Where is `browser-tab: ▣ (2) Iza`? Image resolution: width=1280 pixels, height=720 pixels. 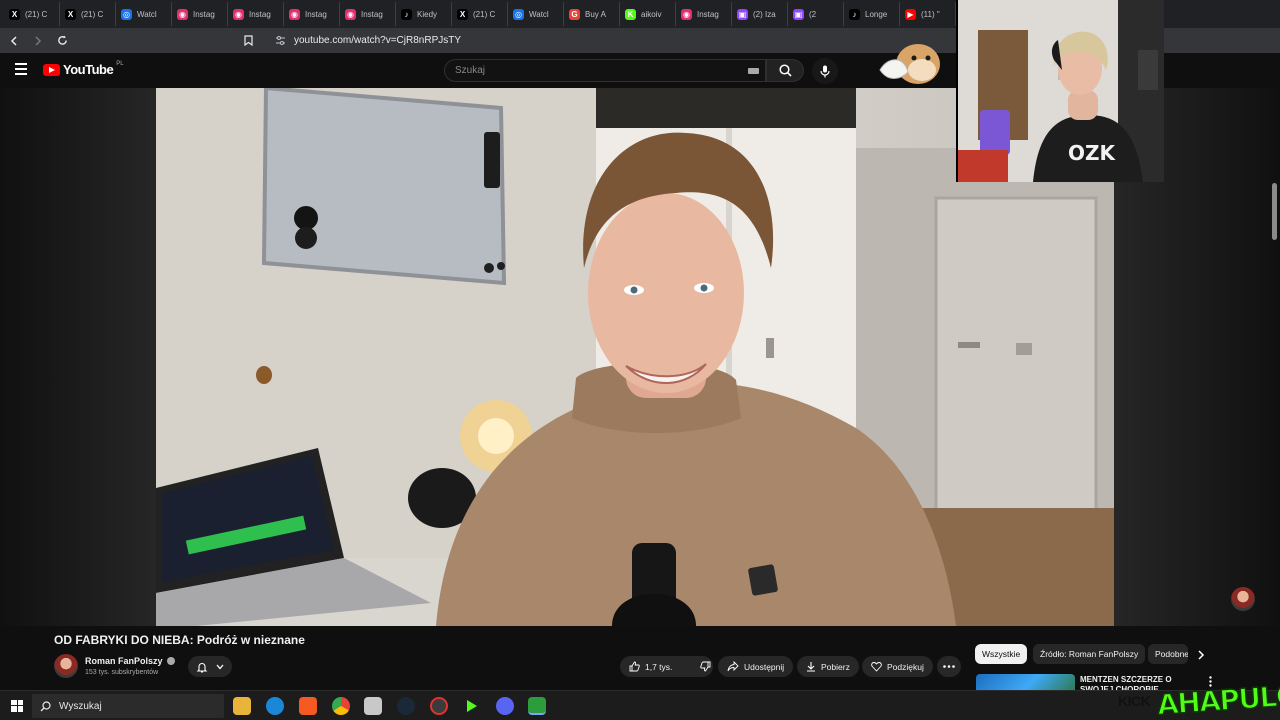 browser-tab: ▣ (2) Iza is located at coordinates (760, 14).